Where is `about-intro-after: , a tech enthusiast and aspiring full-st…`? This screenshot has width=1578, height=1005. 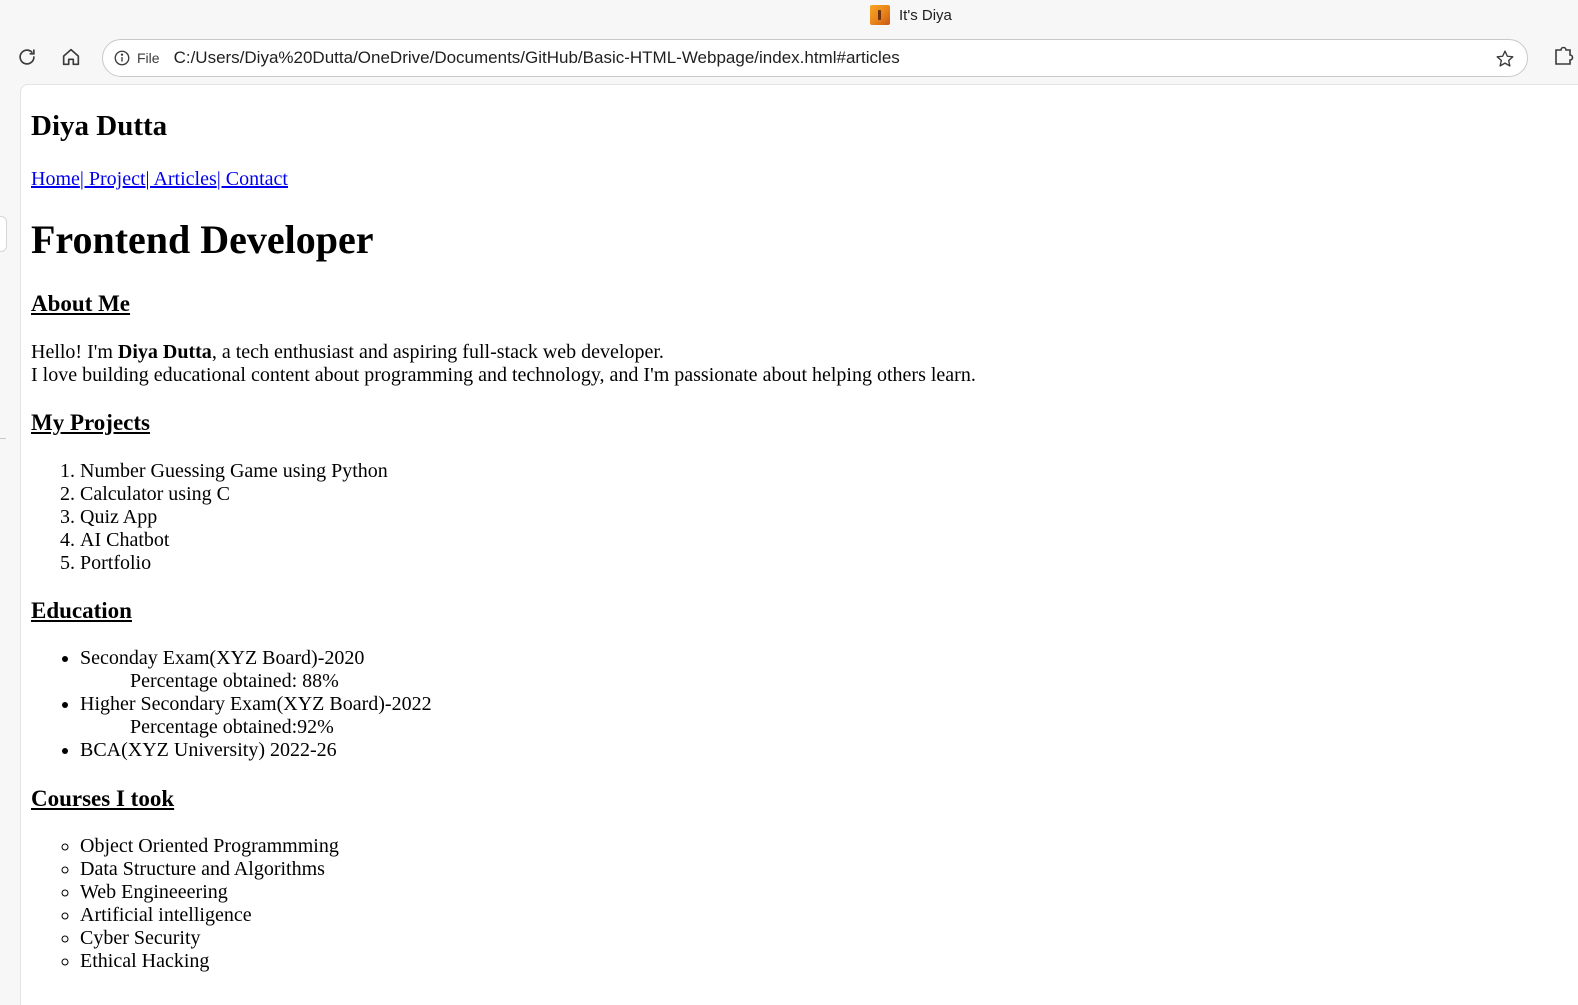
about-intro-after: , a tech enthusiast and aspiring full-st… is located at coordinates (437, 352).